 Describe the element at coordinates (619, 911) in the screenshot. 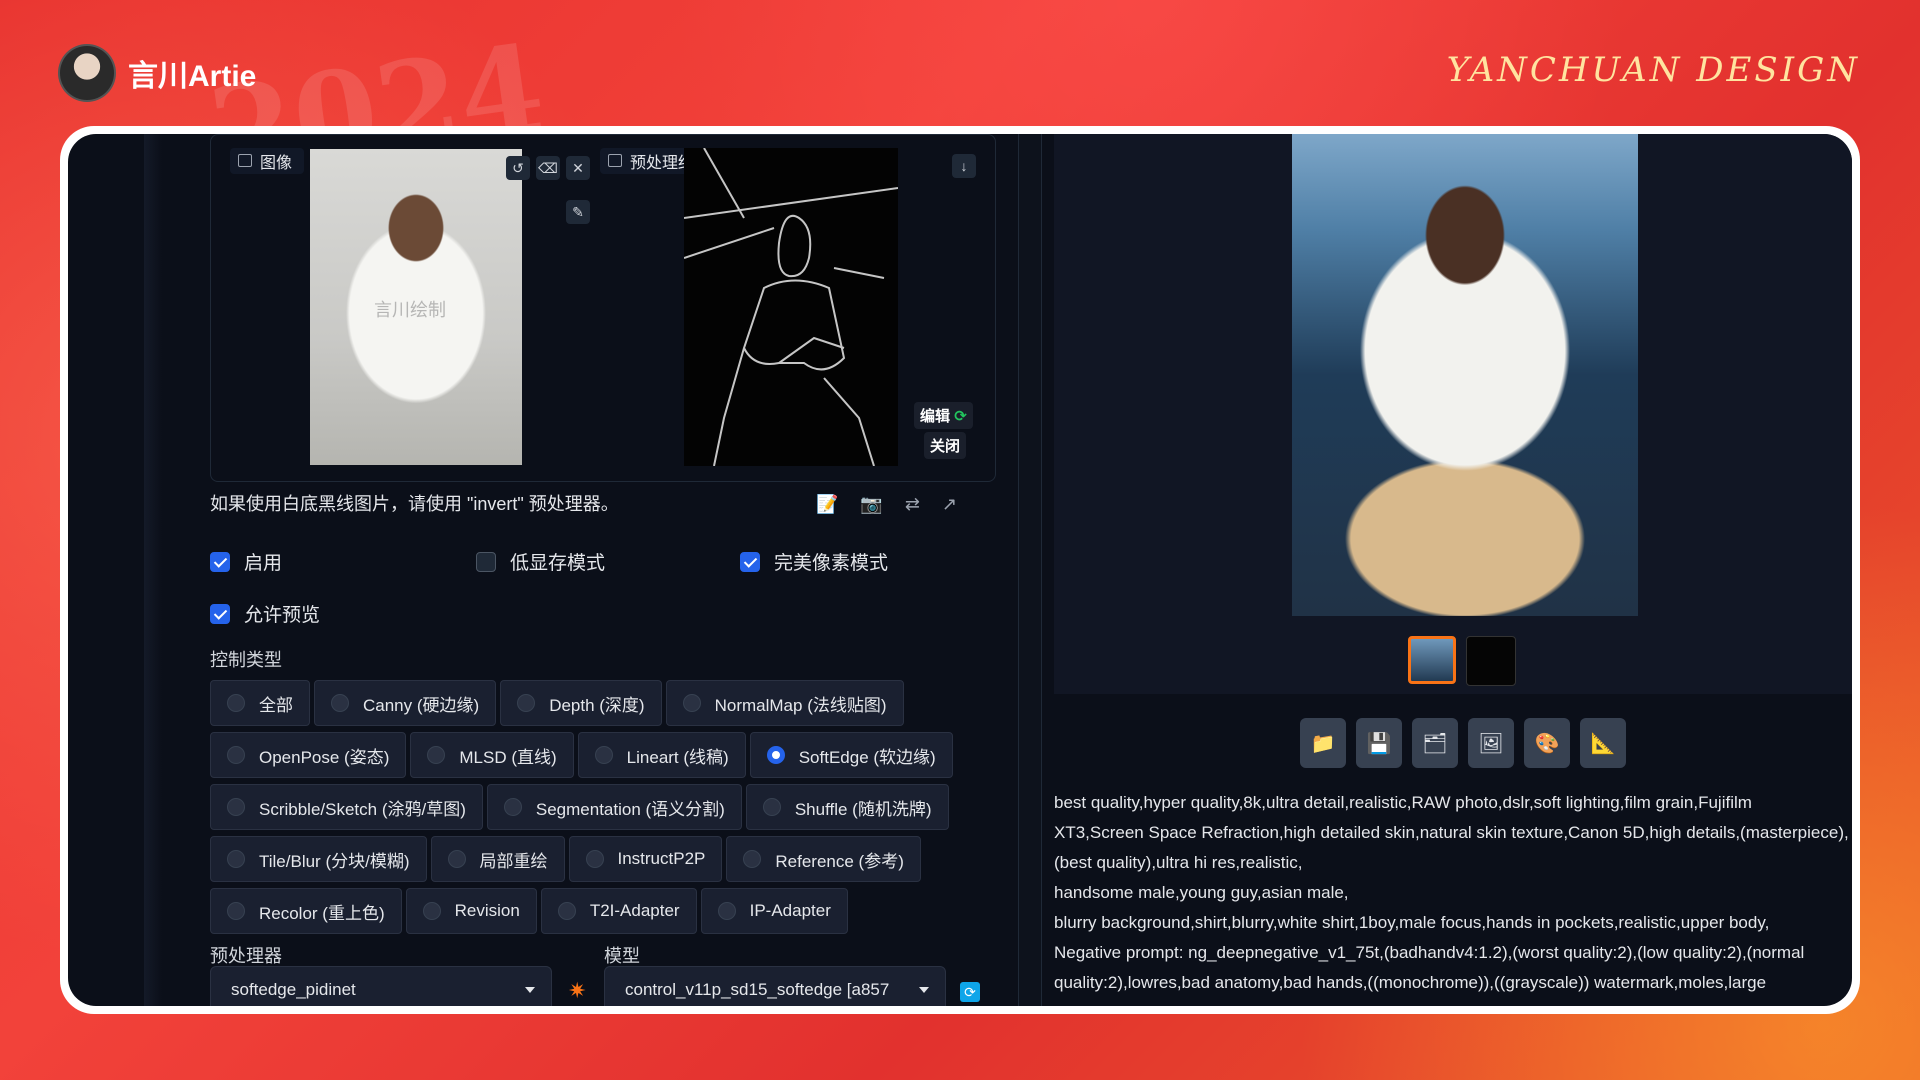

I see `radio-option: T2I-Adapter` at that location.